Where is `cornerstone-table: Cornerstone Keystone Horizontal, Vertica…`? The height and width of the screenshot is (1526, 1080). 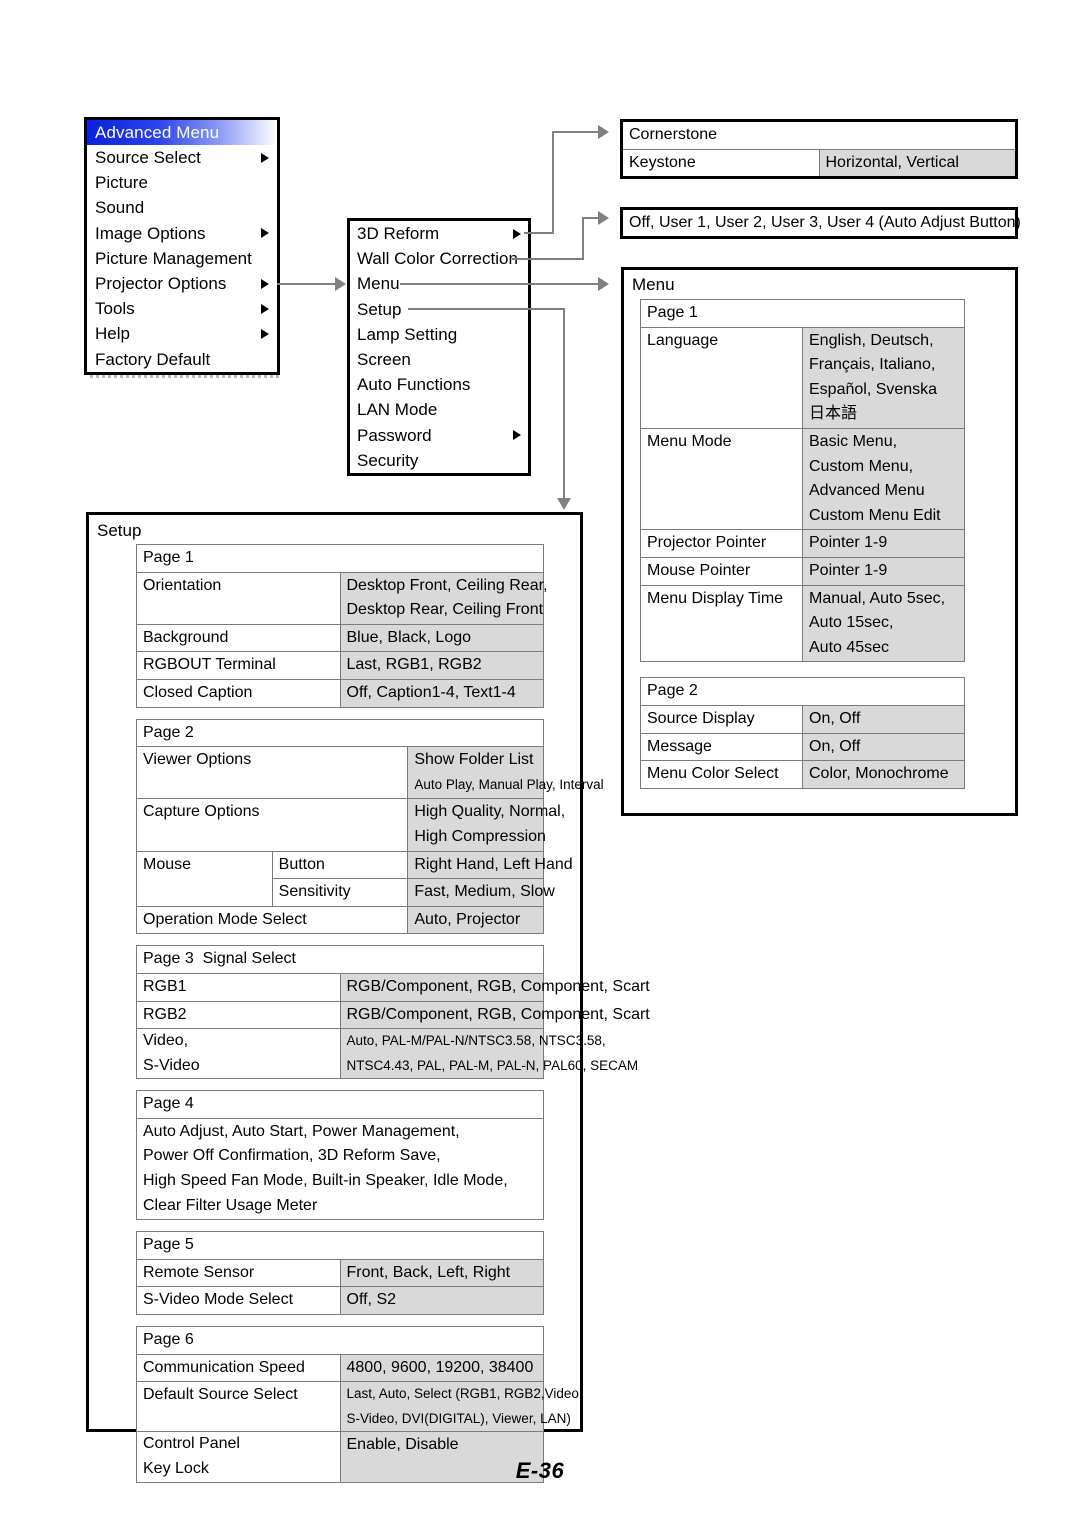
cornerstone-table: Cornerstone Keystone Horizontal, Vertica… is located at coordinates (819, 149).